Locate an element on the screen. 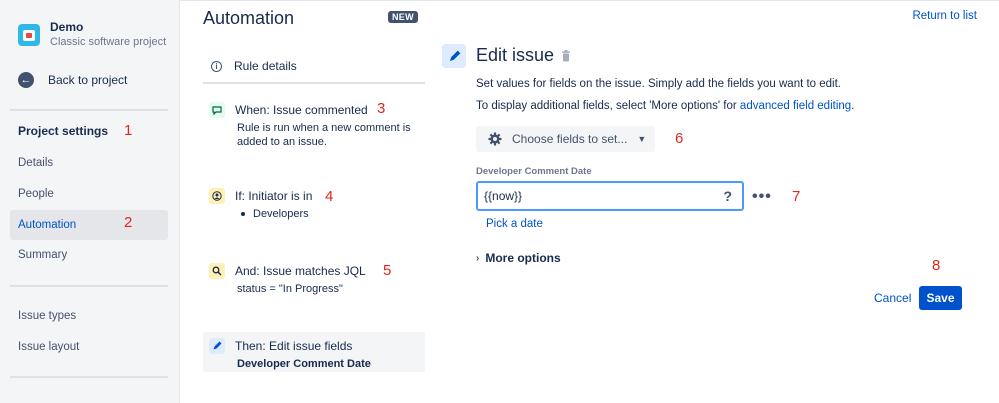 Image resolution: width=999 pixels, height=403 pixels. sidebar-item-automation: Automation is located at coordinates (89, 225).